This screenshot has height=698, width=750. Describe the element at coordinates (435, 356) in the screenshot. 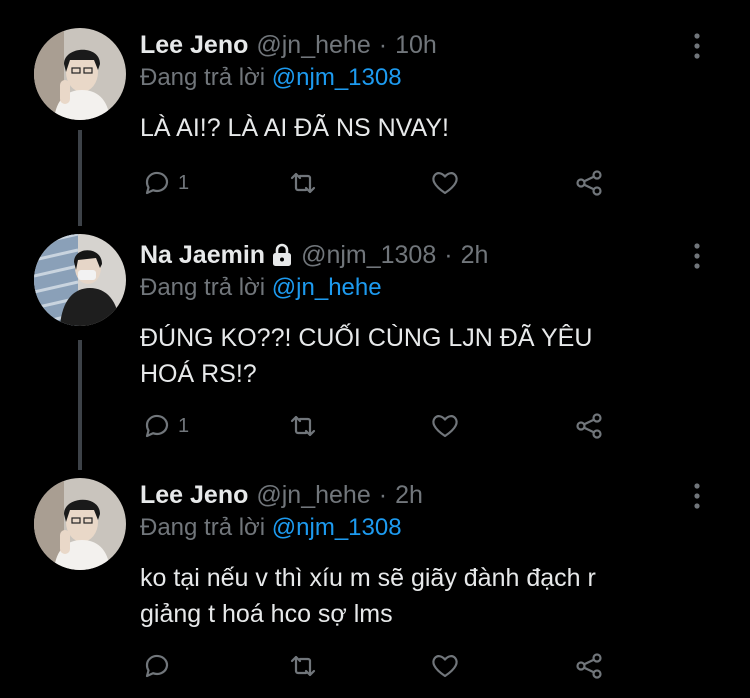

I see `tweet-text: ĐÚNG KO??! CUỐI CÙNG LJN ĐÃ YÊU HOÁ RS!?` at that location.